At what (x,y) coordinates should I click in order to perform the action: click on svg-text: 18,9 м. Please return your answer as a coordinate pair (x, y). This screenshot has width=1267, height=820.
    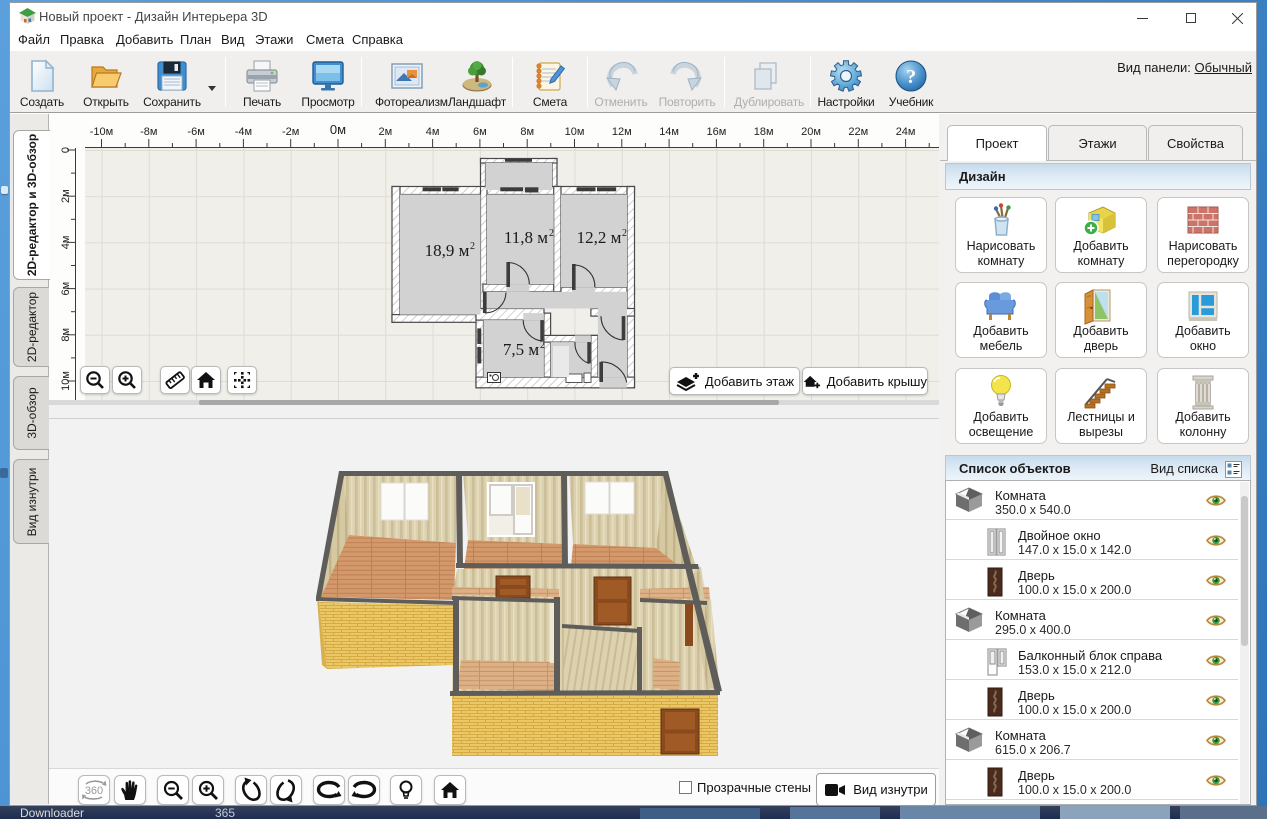
    Looking at the image, I should click on (447, 250).